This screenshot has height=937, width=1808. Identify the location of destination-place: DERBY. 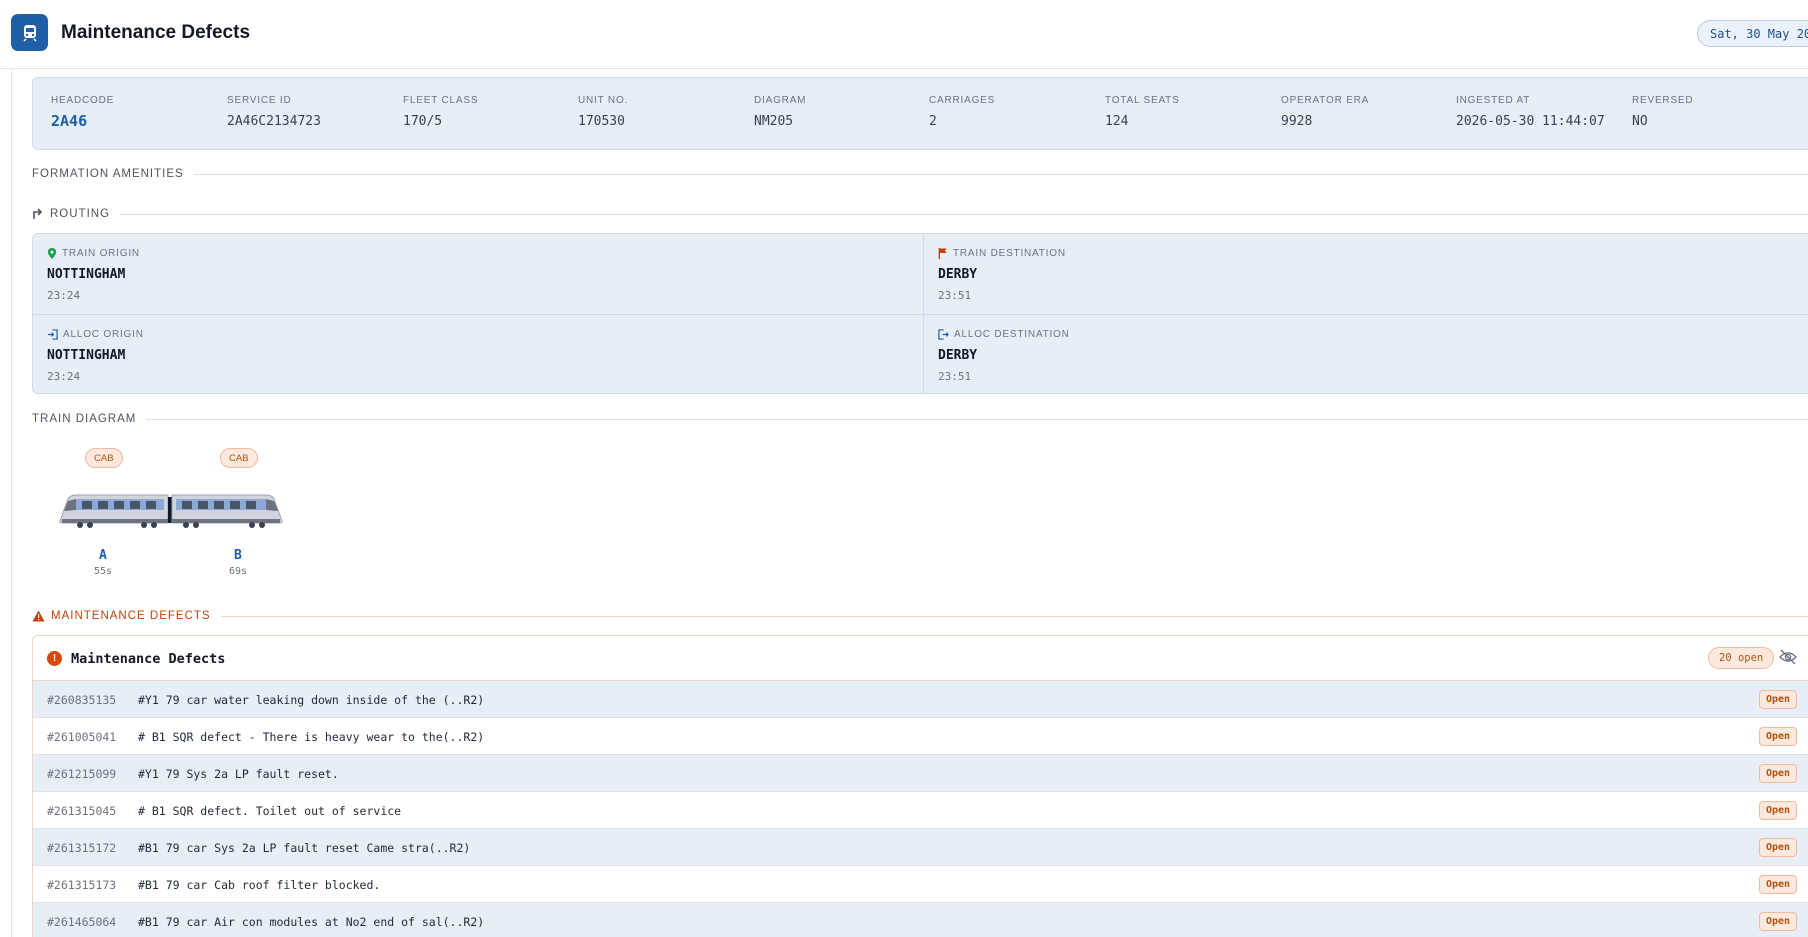
(958, 274).